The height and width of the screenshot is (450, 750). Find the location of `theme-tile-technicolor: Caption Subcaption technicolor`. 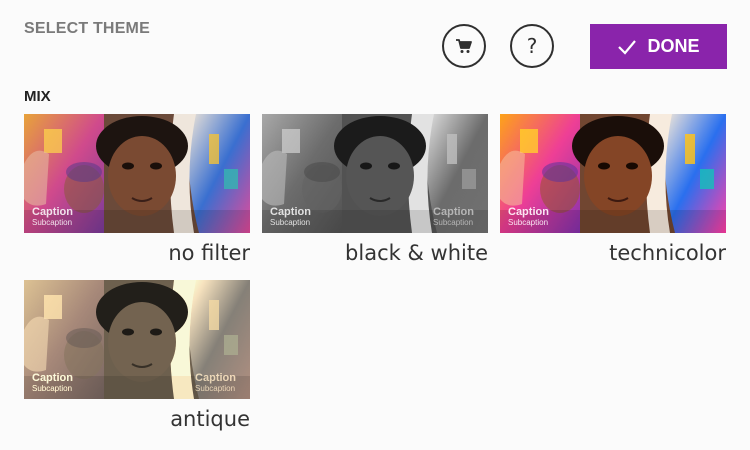

theme-tile-technicolor: Caption Subcaption technicolor is located at coordinates (613, 189).